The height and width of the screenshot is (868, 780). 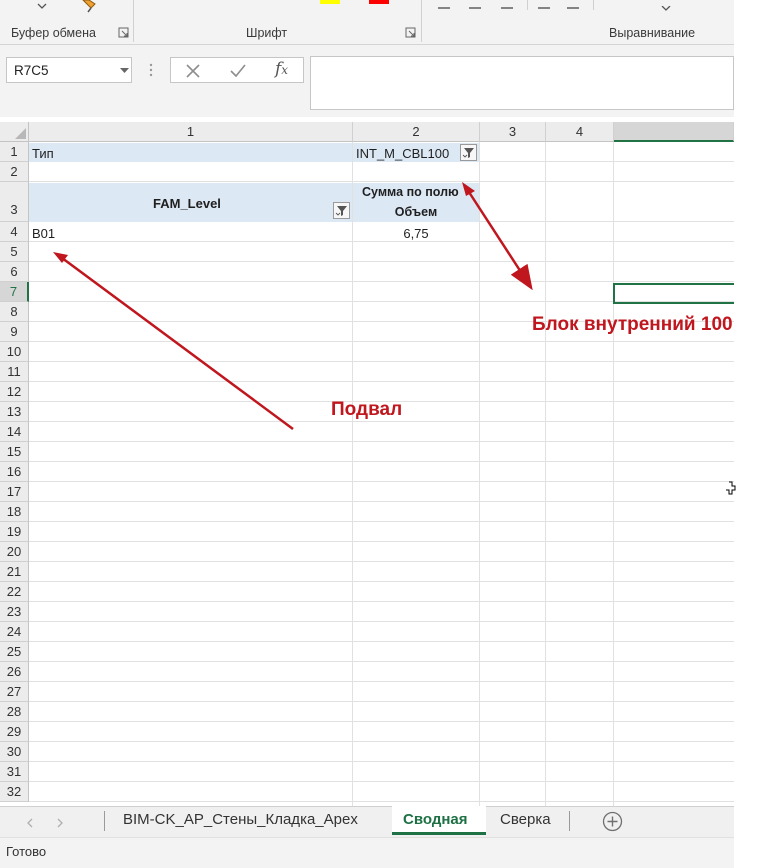 What do you see at coordinates (367, 852) in the screenshot?
I see `status-bar: Готово` at bounding box center [367, 852].